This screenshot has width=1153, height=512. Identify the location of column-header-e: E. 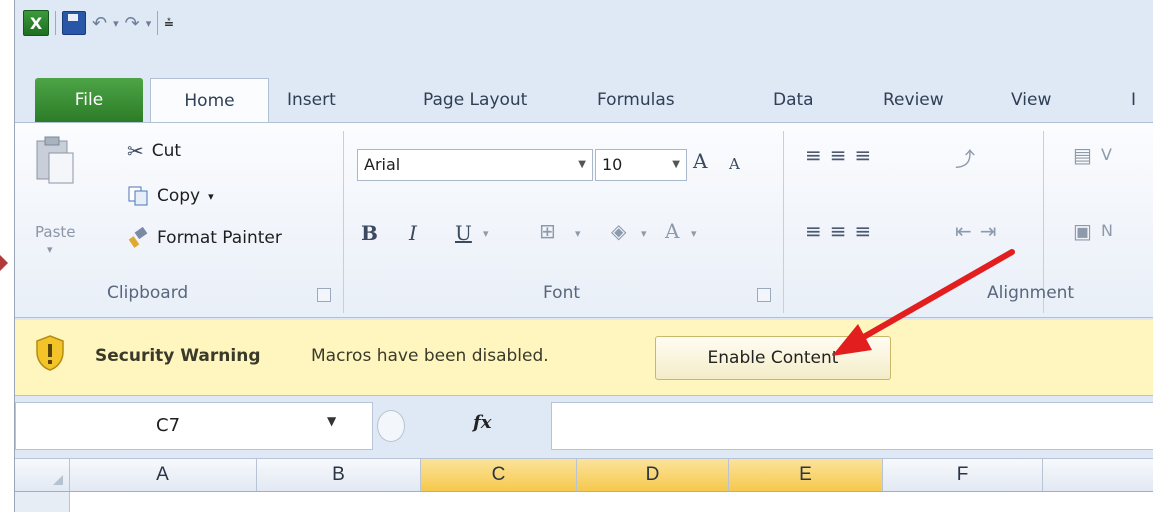
(806, 475).